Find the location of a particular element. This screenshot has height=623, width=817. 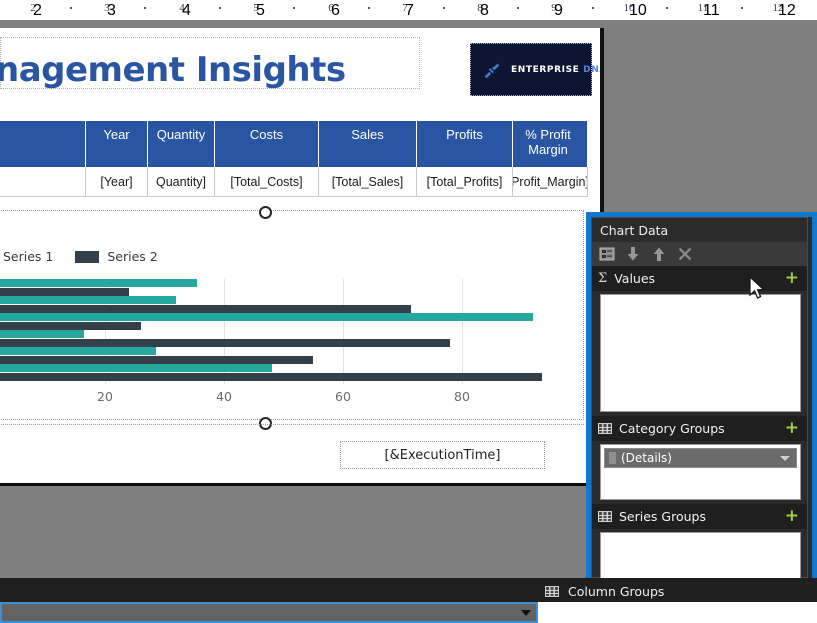

table-header-quantity: Quantity is located at coordinates (181, 144).